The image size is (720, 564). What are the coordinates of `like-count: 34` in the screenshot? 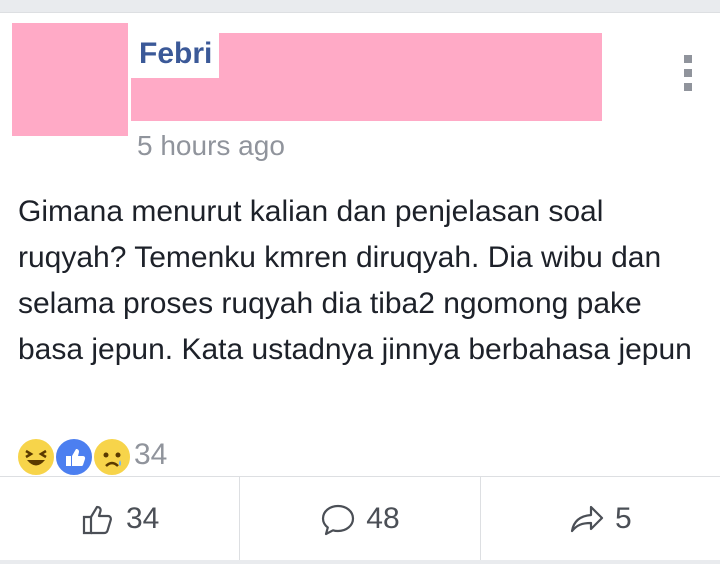 It's located at (142, 518).